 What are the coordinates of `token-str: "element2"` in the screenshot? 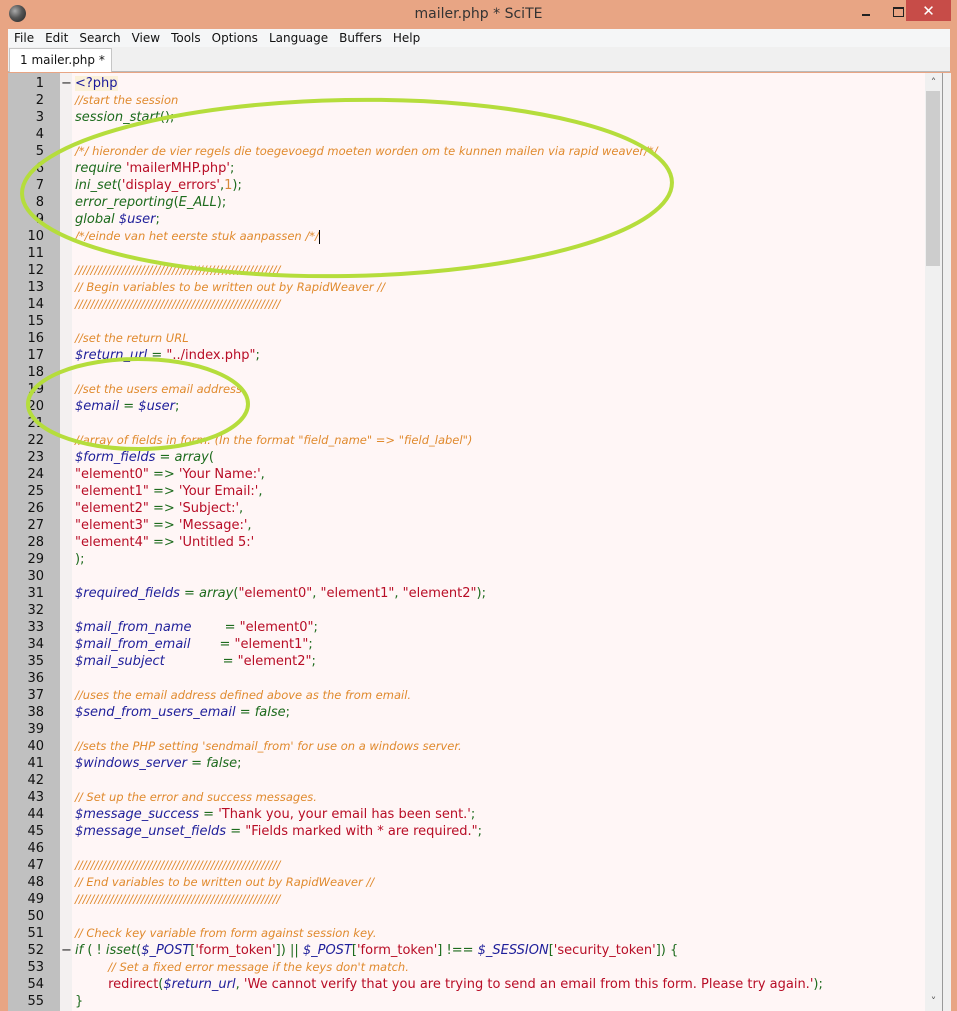 It's located at (439, 593).